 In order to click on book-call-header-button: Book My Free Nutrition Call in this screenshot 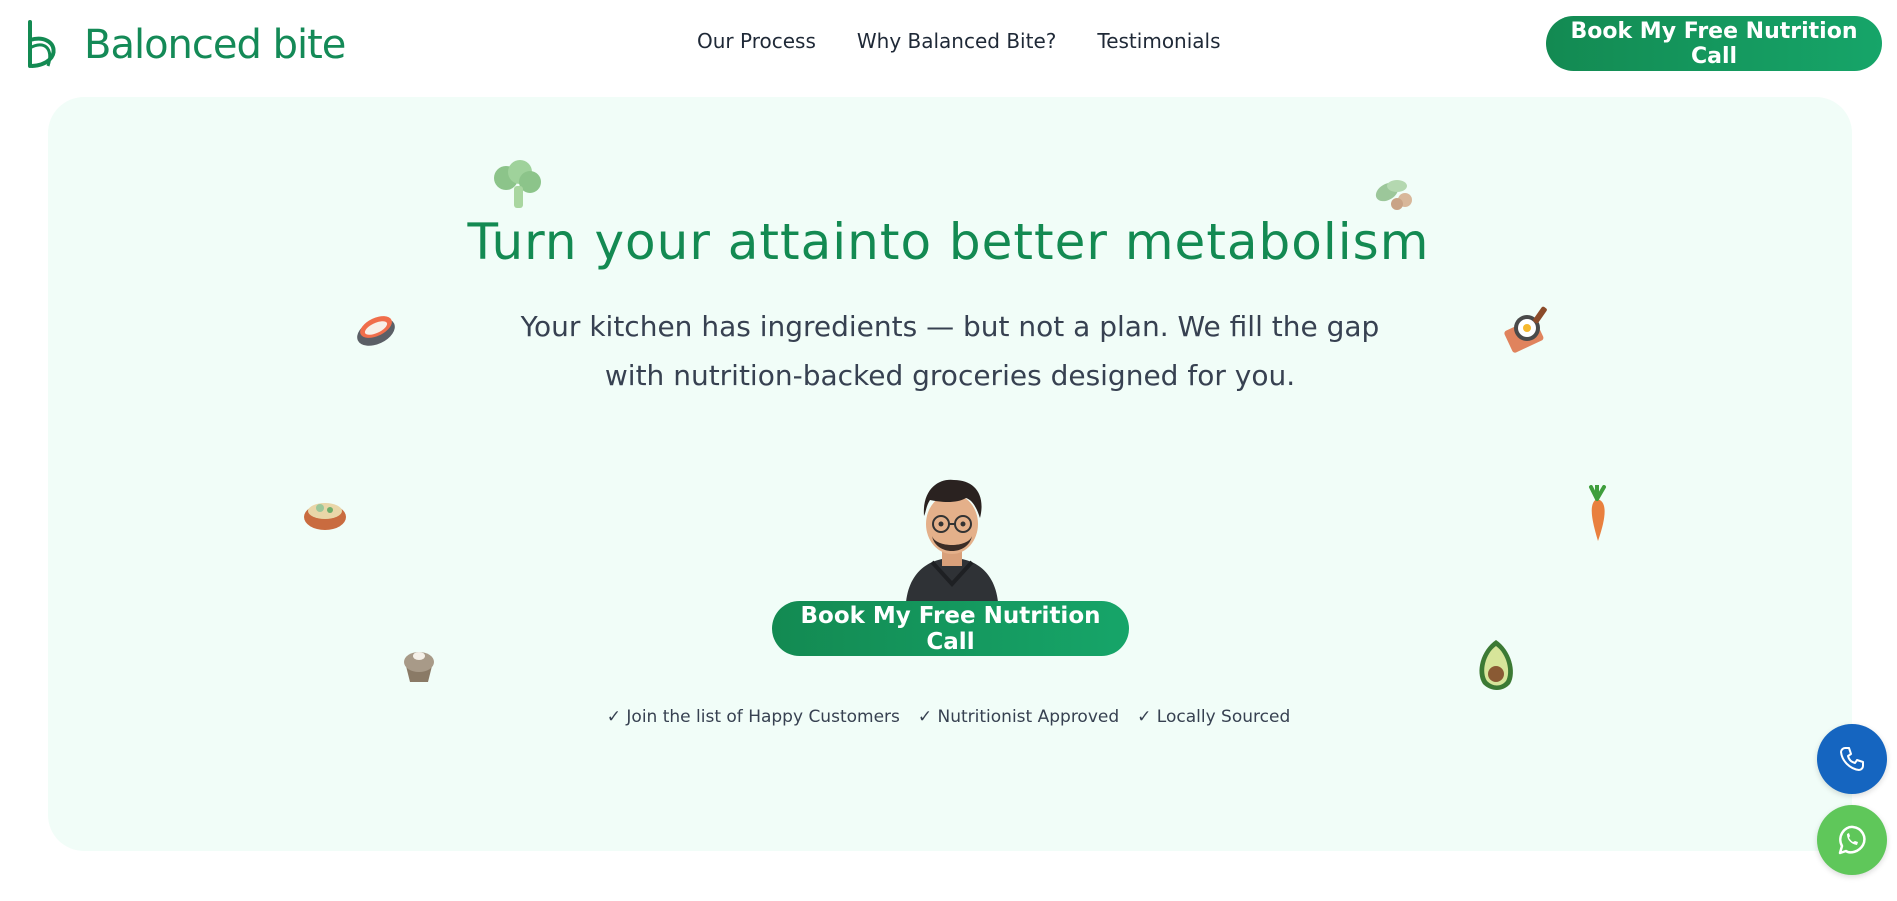, I will do `click(1714, 43)`.